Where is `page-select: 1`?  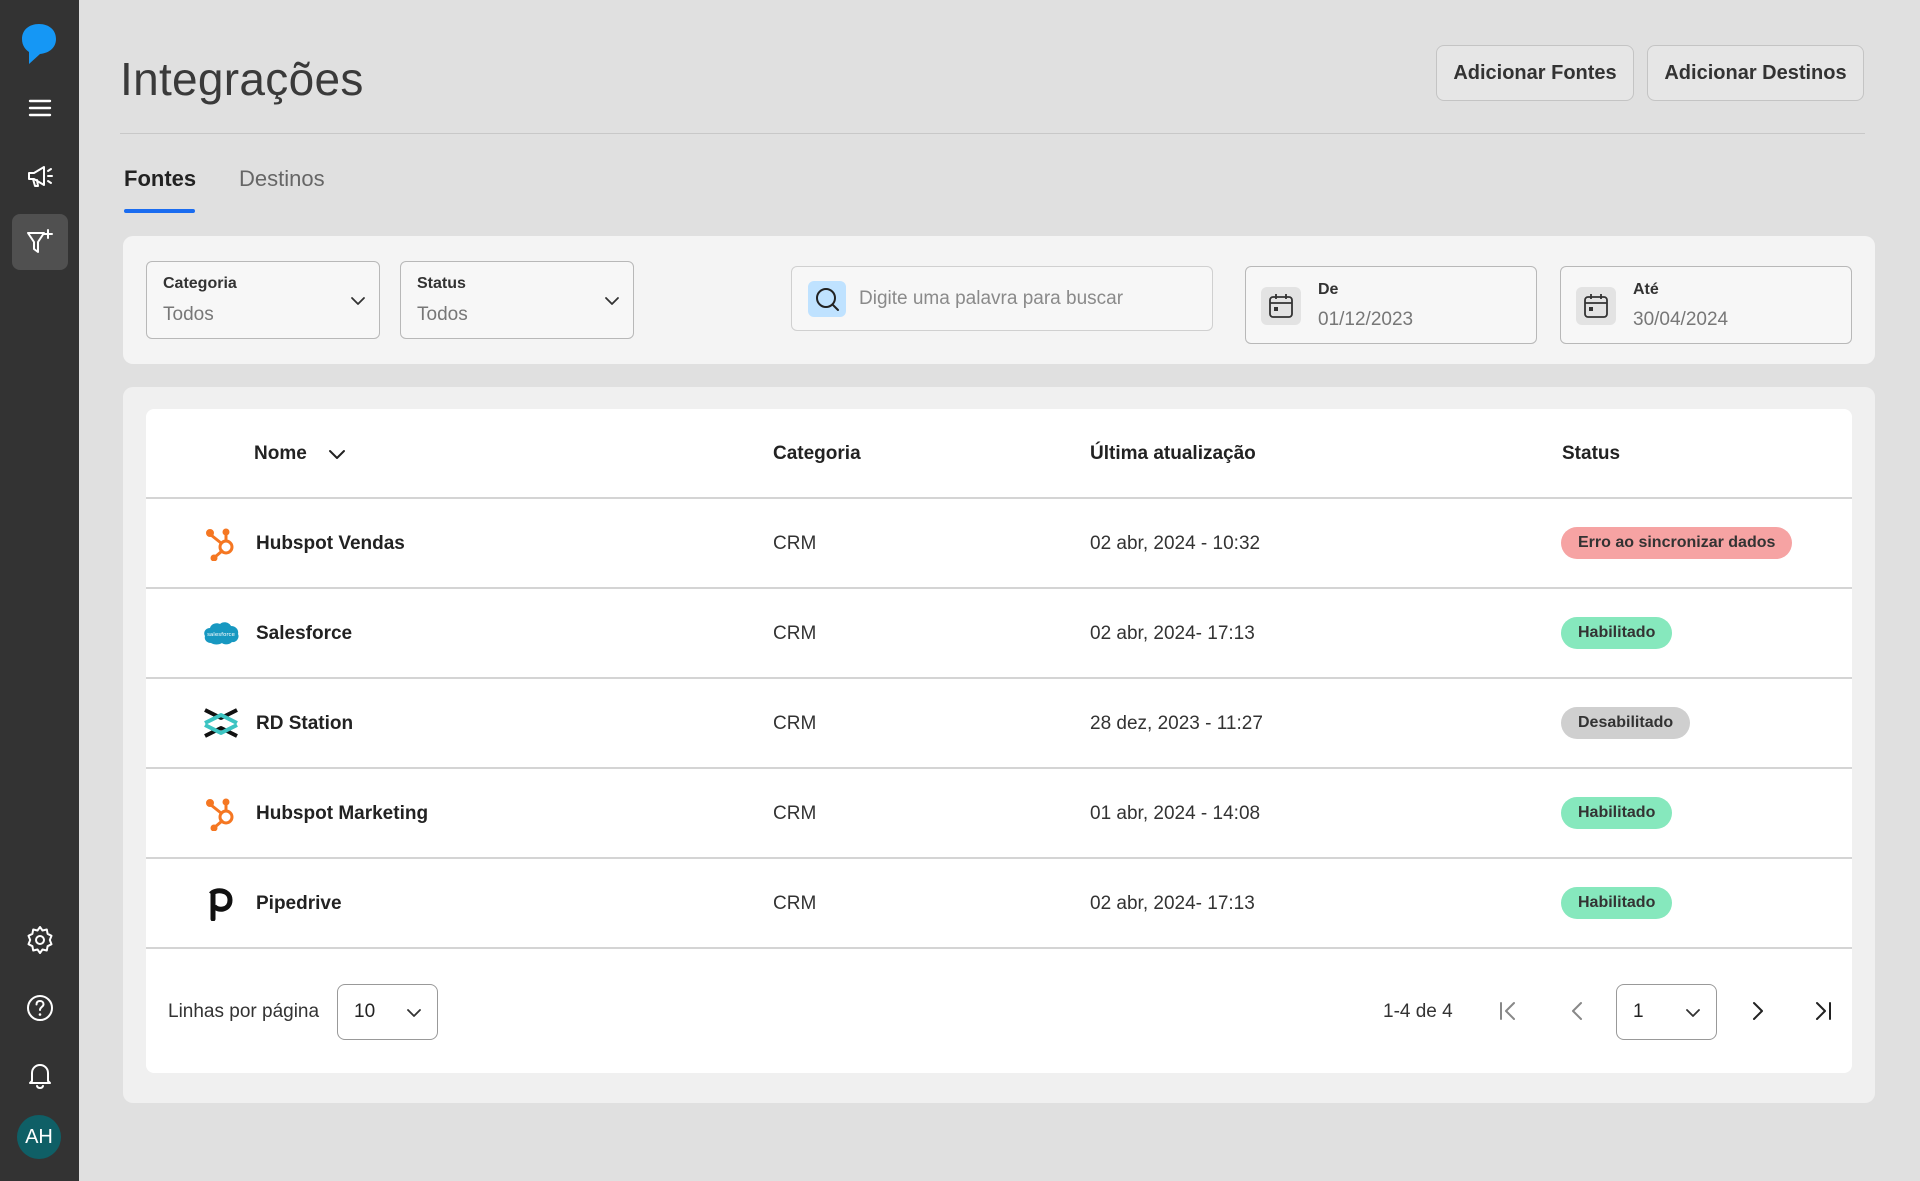
page-select: 1 is located at coordinates (1666, 1012).